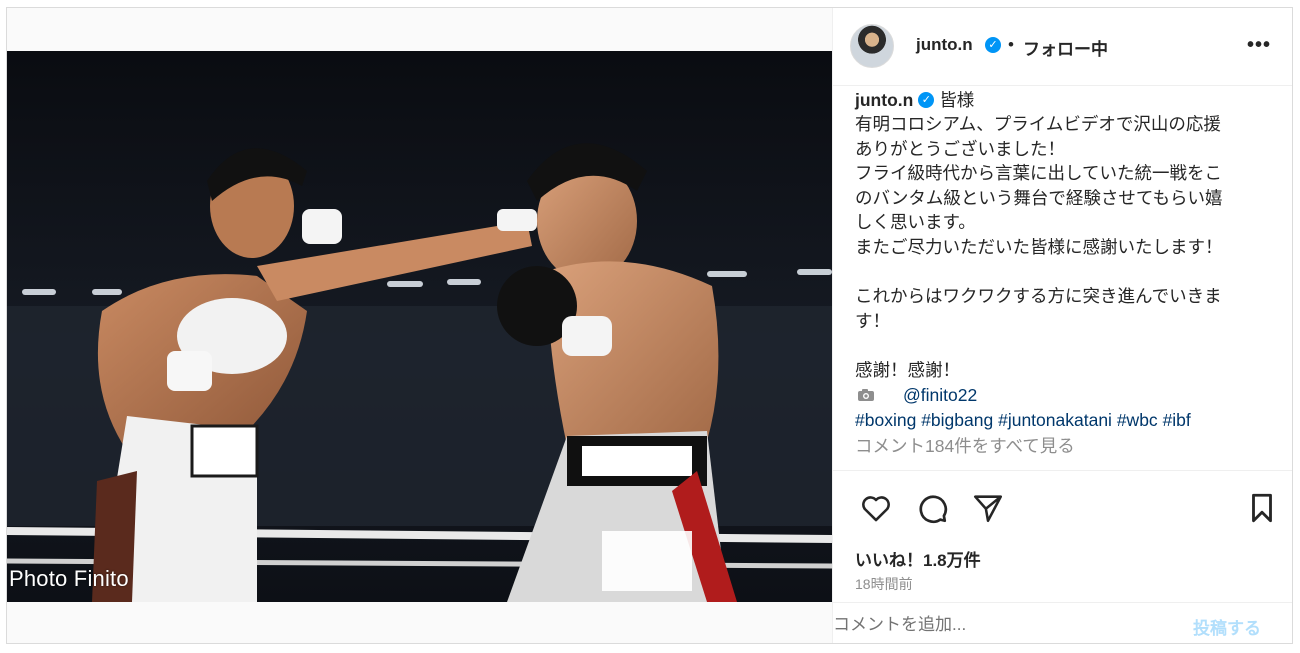 This screenshot has width=1300, height=653. I want to click on following-button: フォロー中, so click(1065, 47).